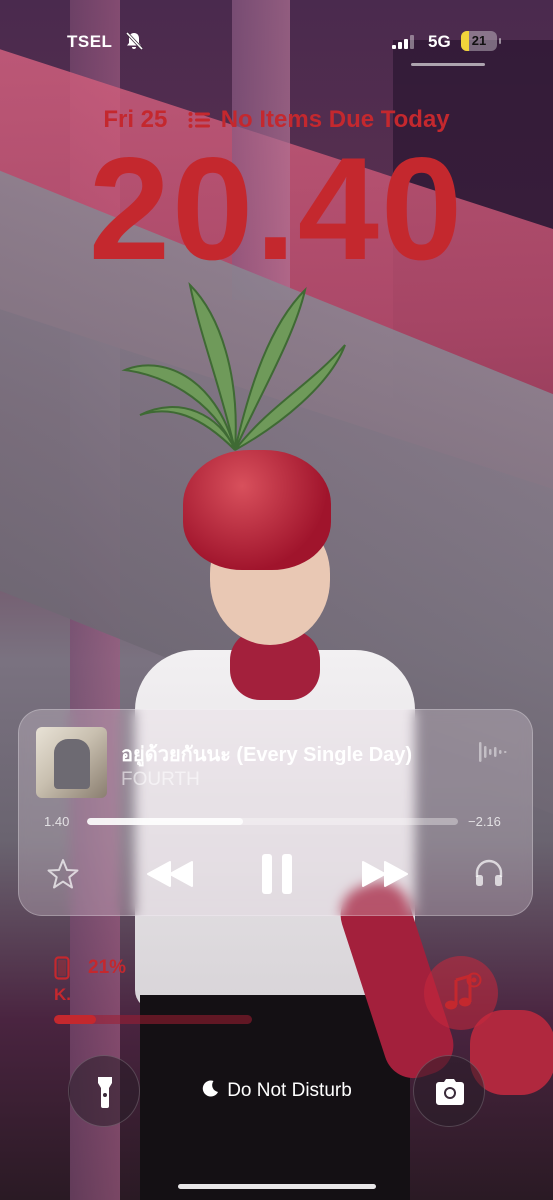  I want to click on network-type: 5G, so click(439, 41).